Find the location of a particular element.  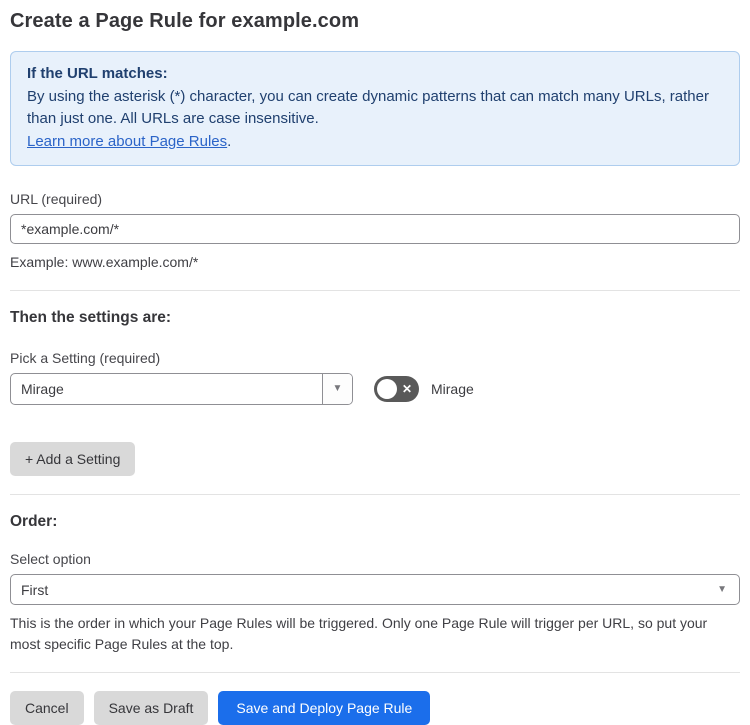

setting-row: Mirage ▼ ✕ Mirage is located at coordinates (375, 389).